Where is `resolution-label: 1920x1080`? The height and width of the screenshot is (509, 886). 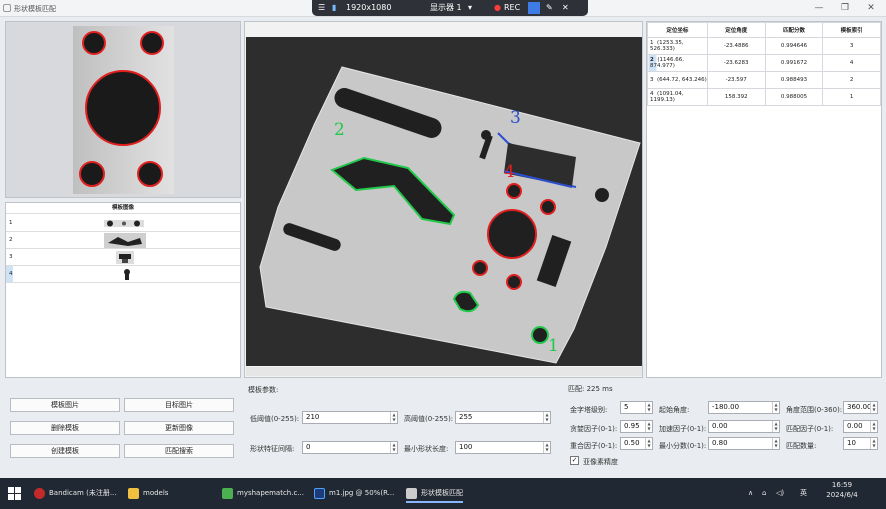
resolution-label: 1920x1080 is located at coordinates (369, 7).